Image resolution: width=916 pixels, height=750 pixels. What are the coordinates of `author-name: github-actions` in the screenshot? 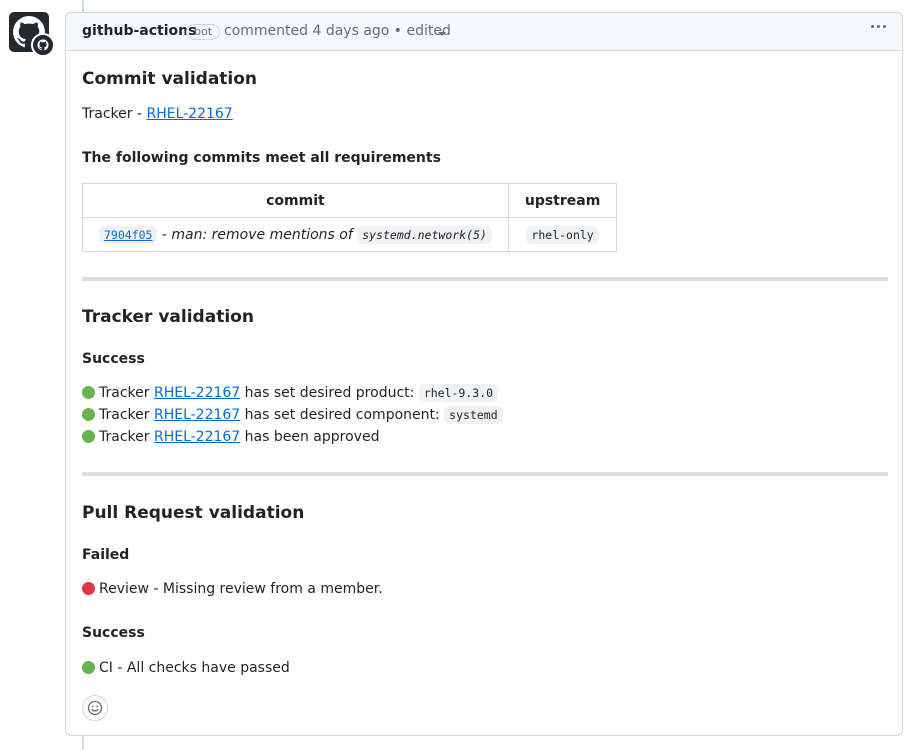 It's located at (139, 31).